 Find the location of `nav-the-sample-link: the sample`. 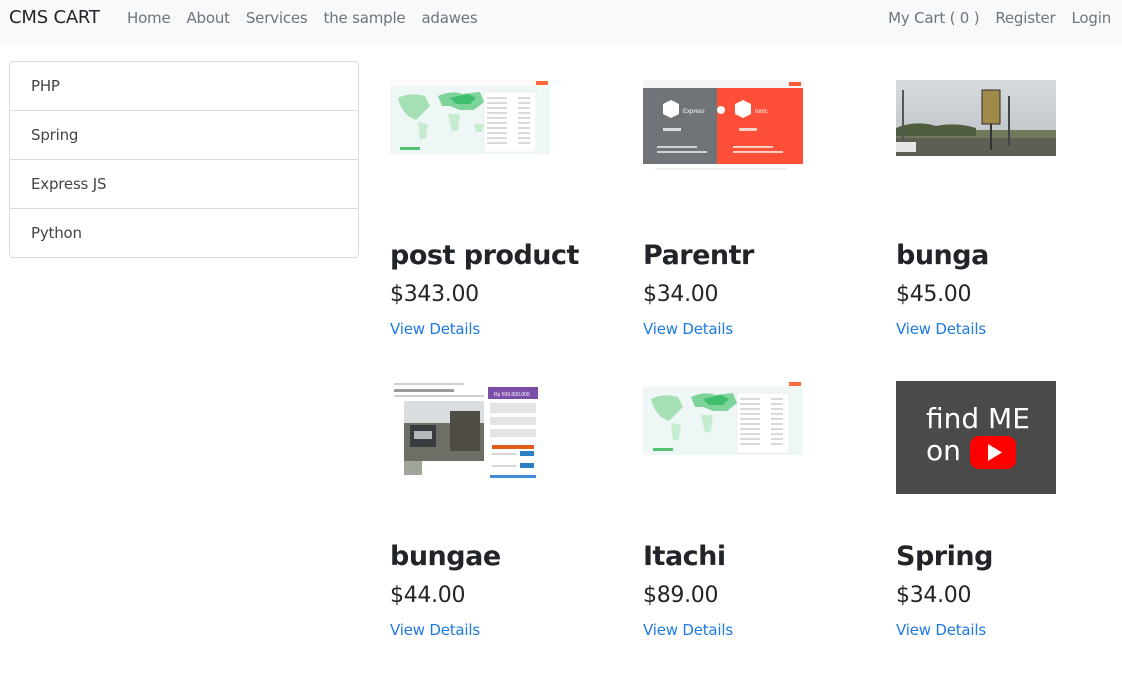

nav-the-sample-link: the sample is located at coordinates (365, 18).